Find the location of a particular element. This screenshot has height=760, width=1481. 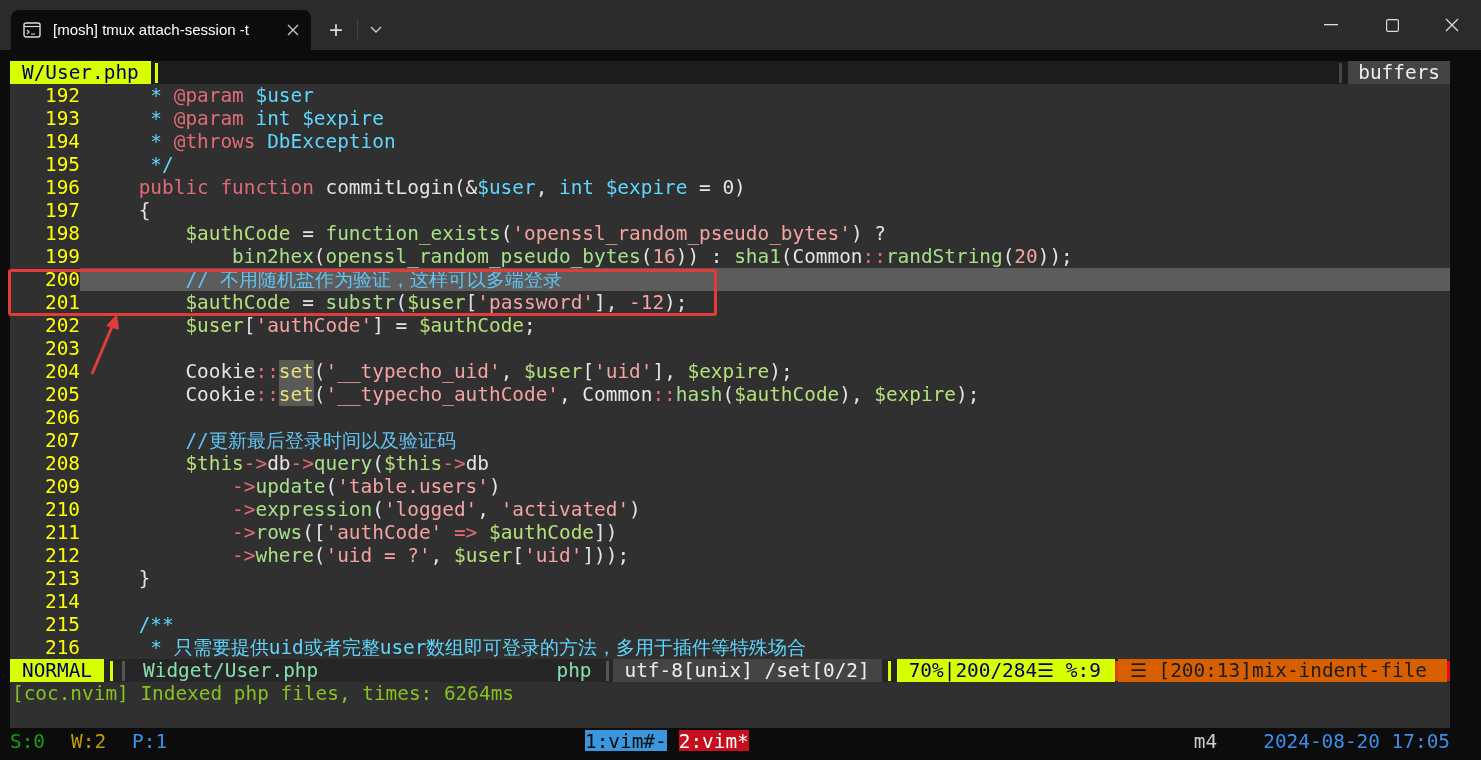

date-time: 2024-08-20 17:05 is located at coordinates (1356, 740).